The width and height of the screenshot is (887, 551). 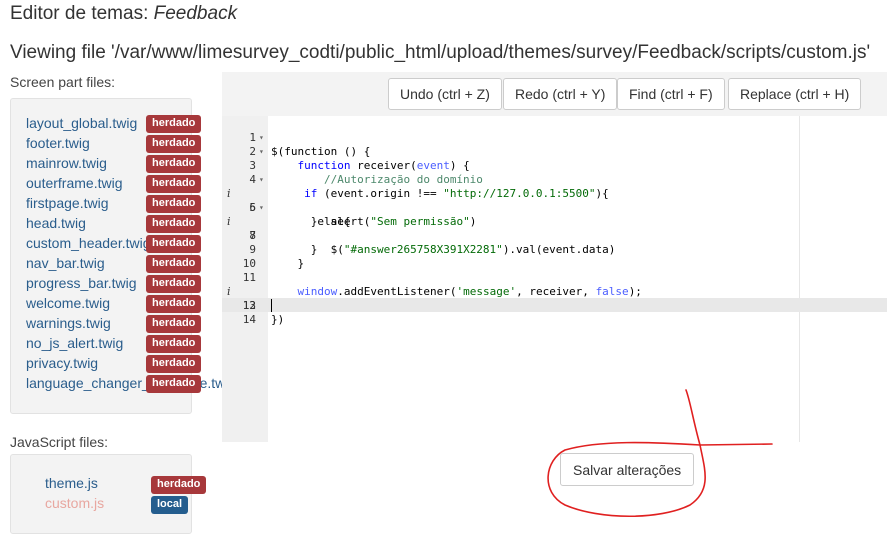 I want to click on code-line: 8 }, so click(x=554, y=235).